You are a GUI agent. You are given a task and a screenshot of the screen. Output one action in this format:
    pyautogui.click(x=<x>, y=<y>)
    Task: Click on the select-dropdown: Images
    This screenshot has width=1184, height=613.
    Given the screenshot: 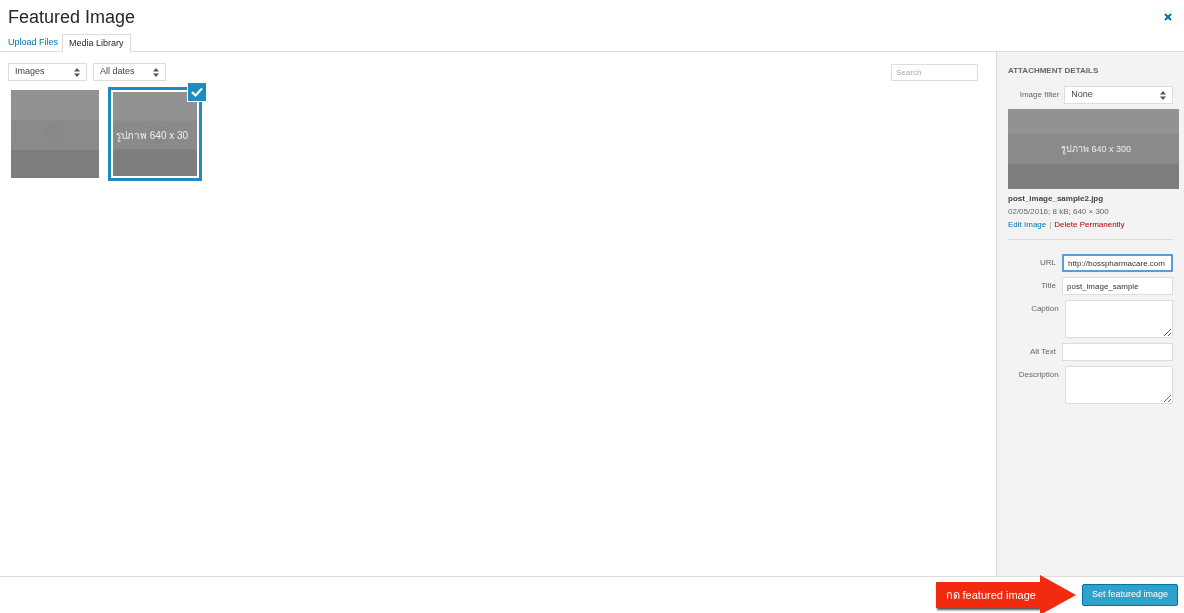 What is the action you would take?
    pyautogui.click(x=47, y=72)
    